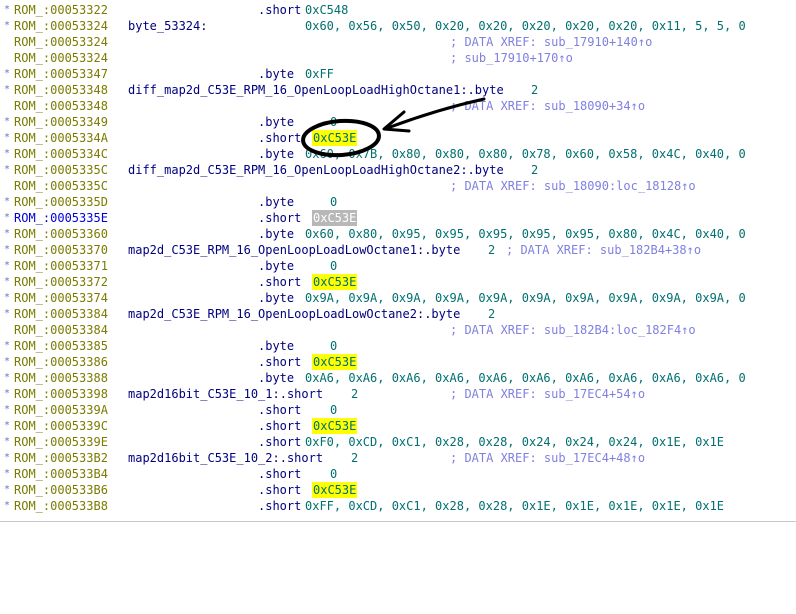  I want to click on row-operand: 0xC548, so click(326, 10).